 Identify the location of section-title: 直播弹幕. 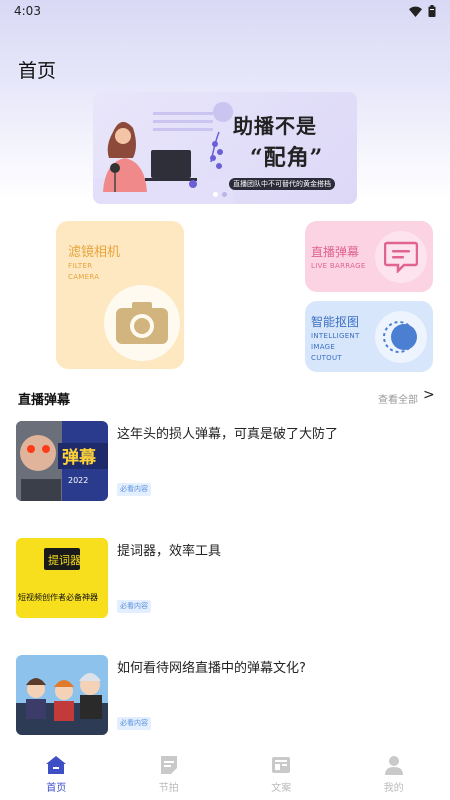
(44, 400).